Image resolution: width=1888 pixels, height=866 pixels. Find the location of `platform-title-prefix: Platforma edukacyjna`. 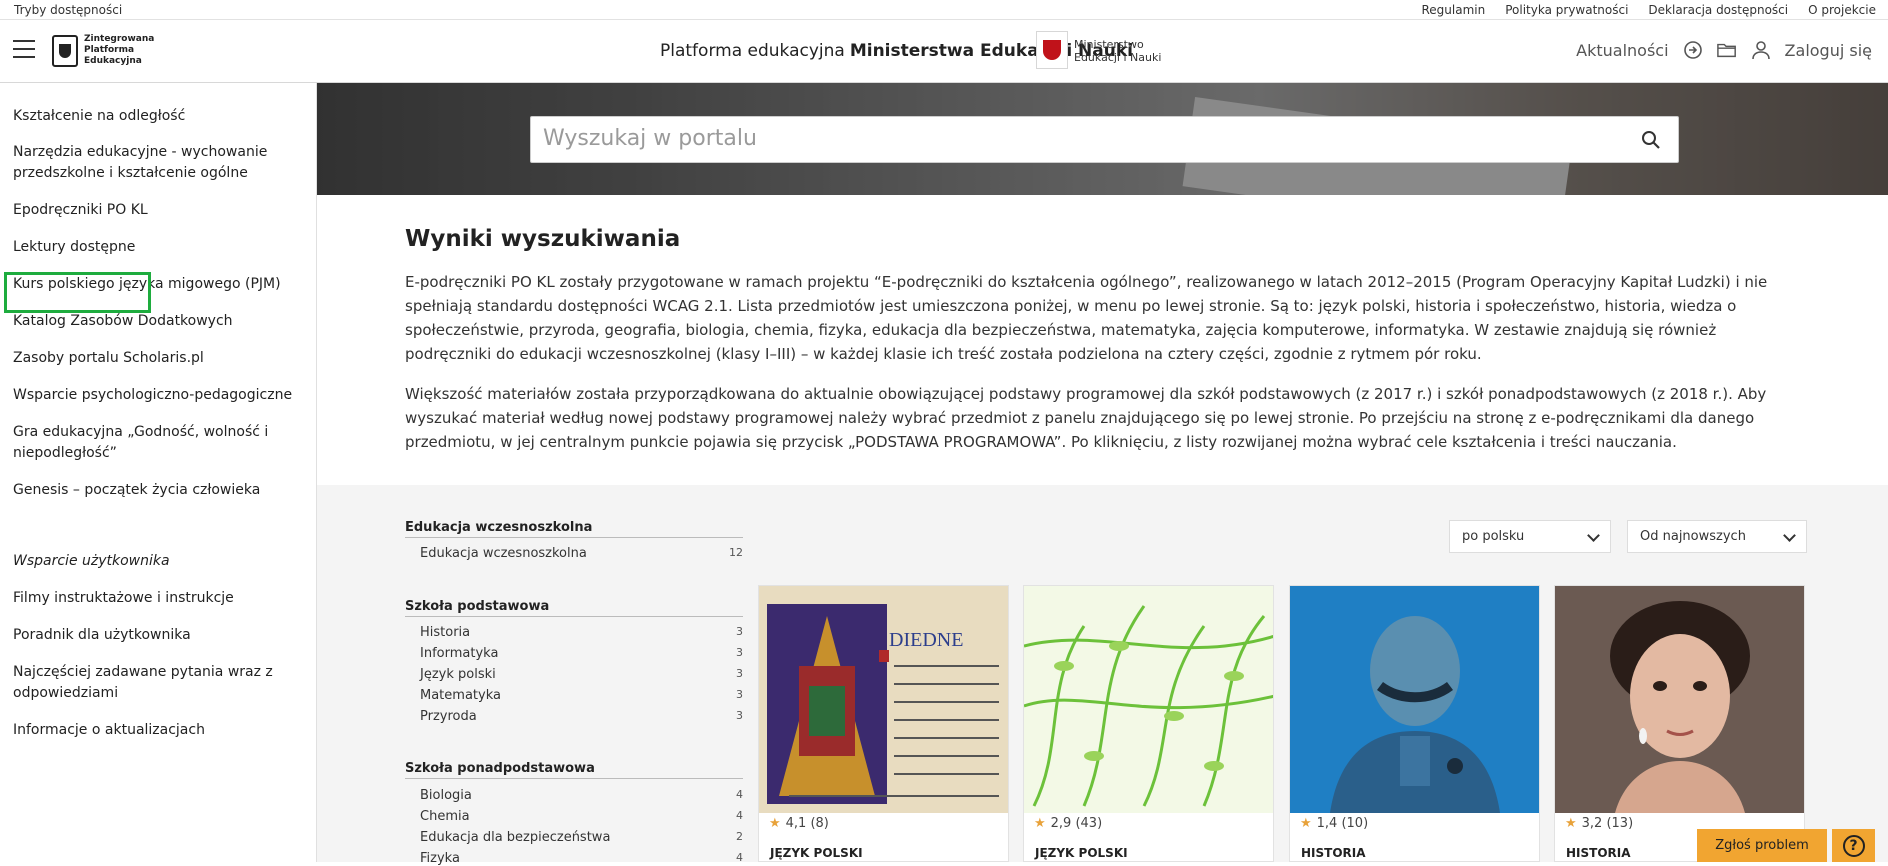

platform-title-prefix: Platforma edukacyjna is located at coordinates (752, 51).